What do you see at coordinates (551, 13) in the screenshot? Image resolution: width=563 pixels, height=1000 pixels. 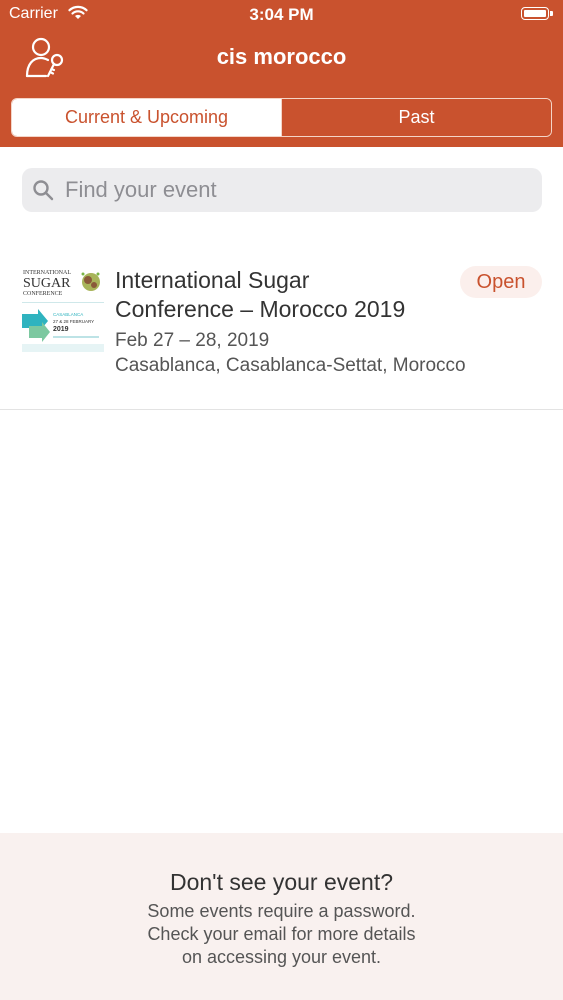 I see `battery-tip` at bounding box center [551, 13].